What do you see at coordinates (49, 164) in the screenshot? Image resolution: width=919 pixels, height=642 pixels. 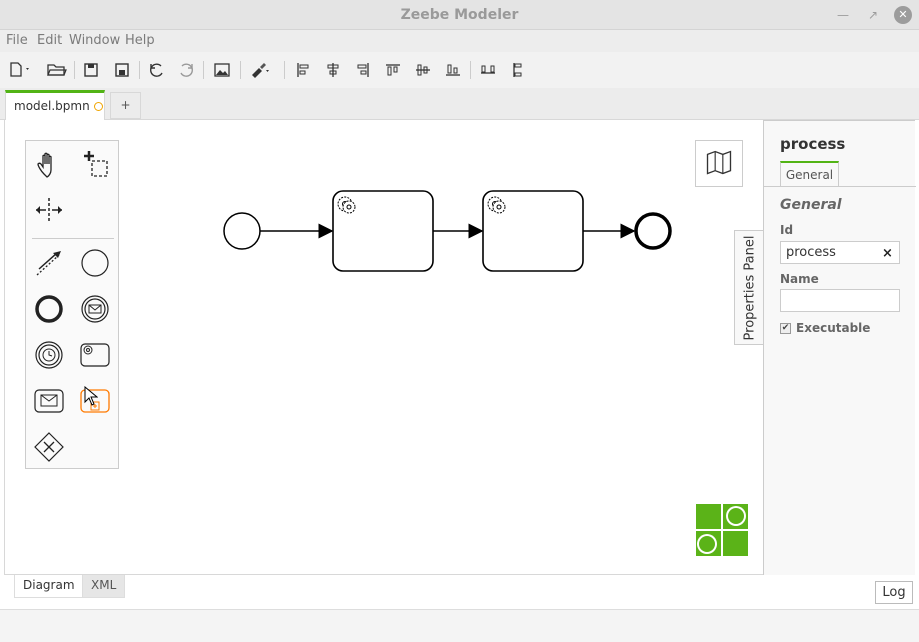 I see `hand-tool-icon` at bounding box center [49, 164].